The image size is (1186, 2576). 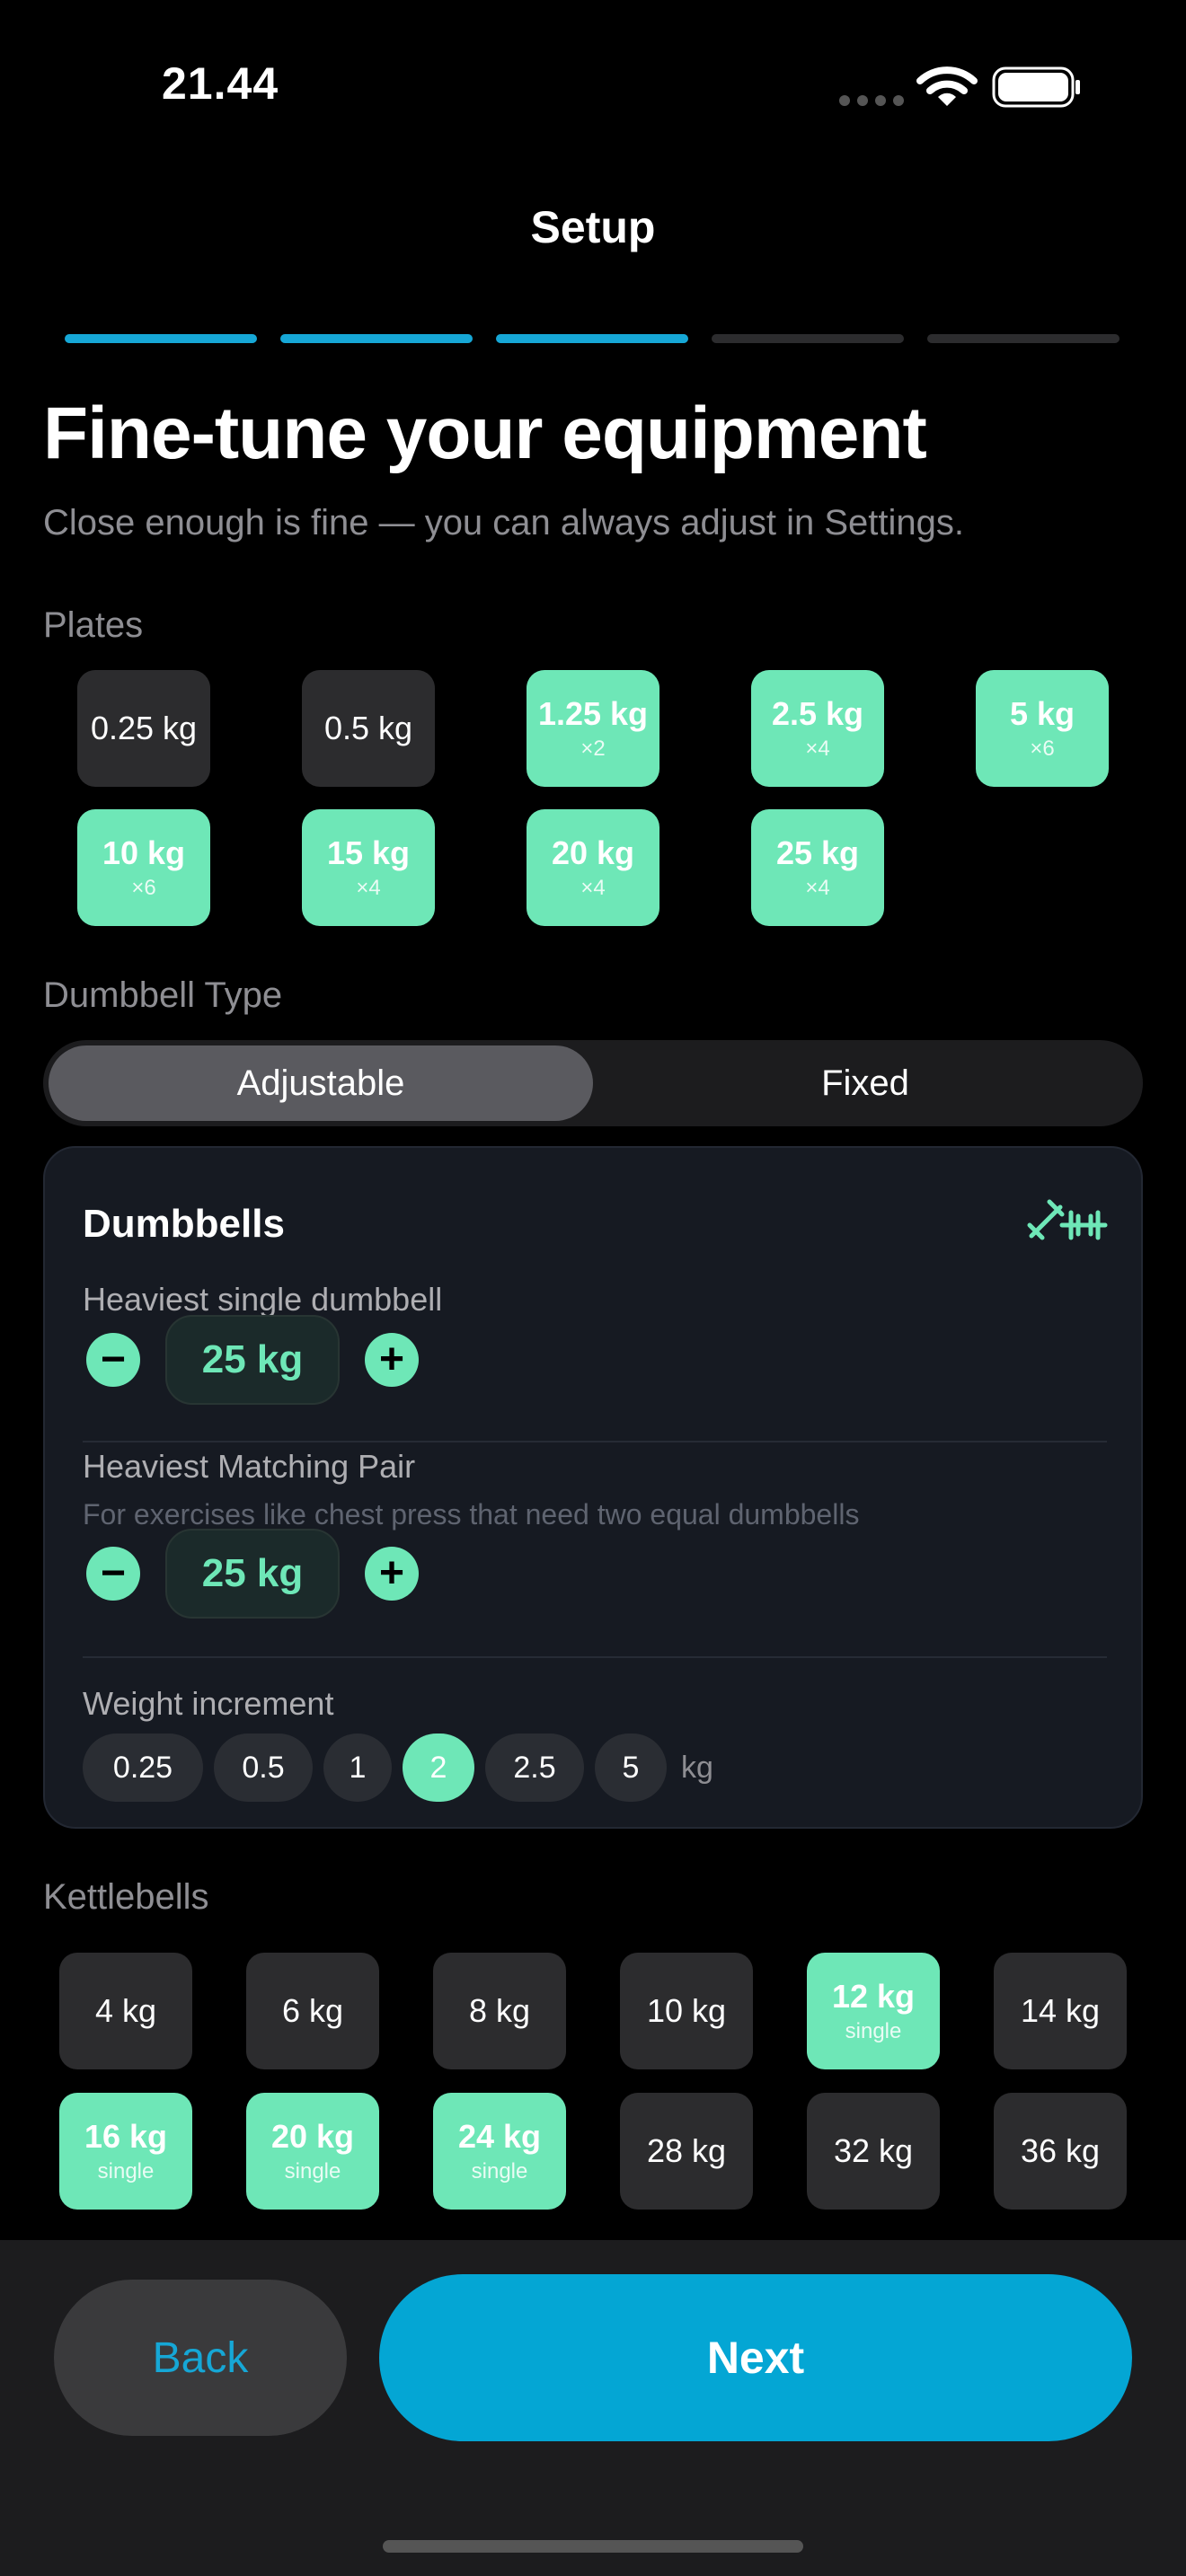 I want to click on kettlebell-tile: 14 kg, so click(x=1060, y=2011).